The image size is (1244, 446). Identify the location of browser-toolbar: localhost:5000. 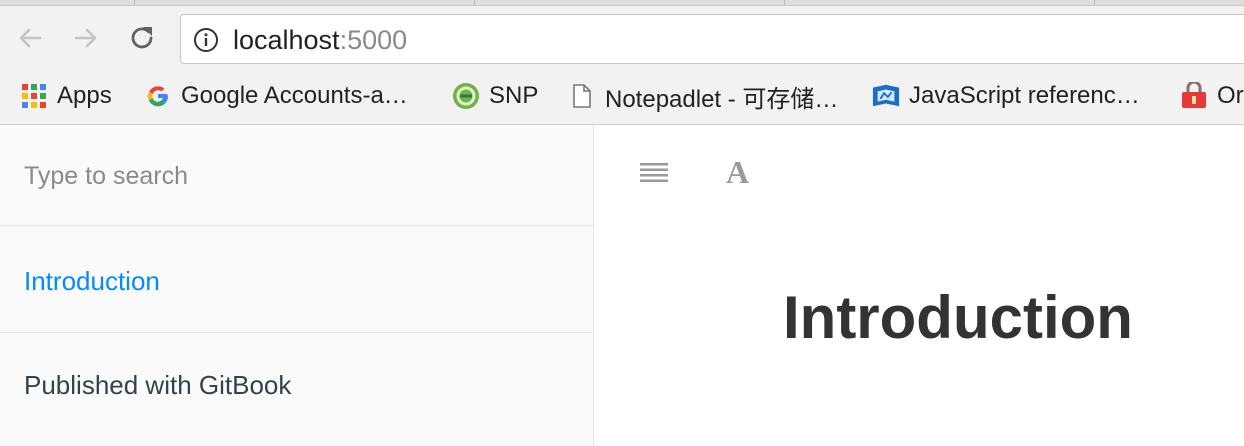
(622, 38).